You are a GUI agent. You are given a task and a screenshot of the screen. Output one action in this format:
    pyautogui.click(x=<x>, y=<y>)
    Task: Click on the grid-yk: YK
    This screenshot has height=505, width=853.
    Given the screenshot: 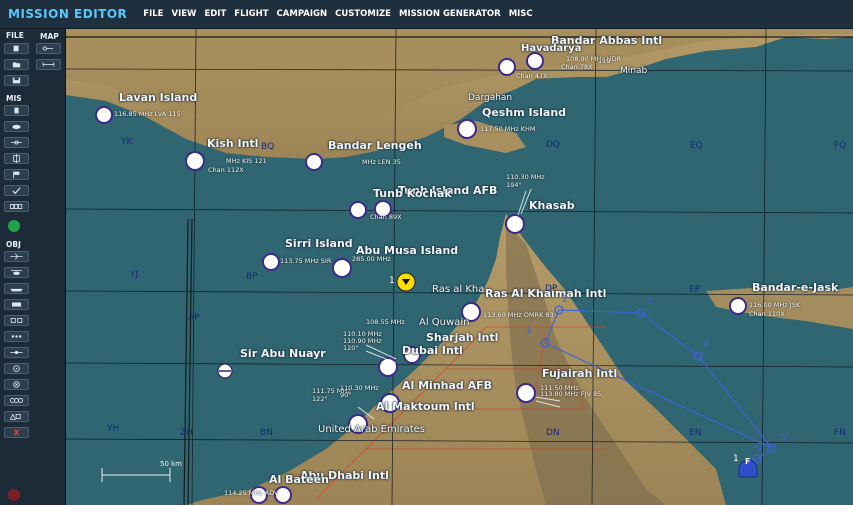 What is the action you would take?
    pyautogui.click(x=127, y=142)
    